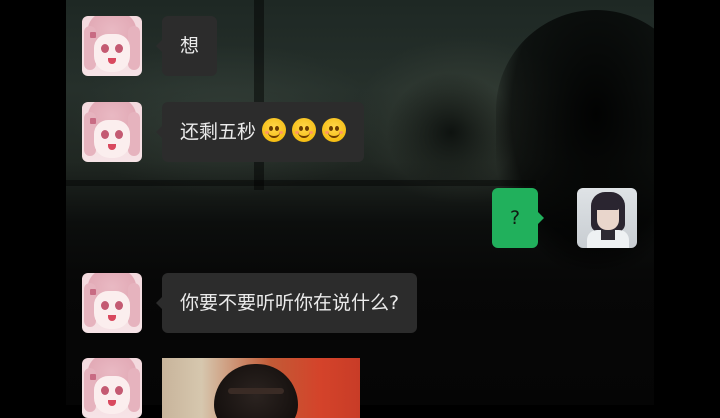 Image resolution: width=720 pixels, height=418 pixels. I want to click on letterbox-left, so click(33, 202).